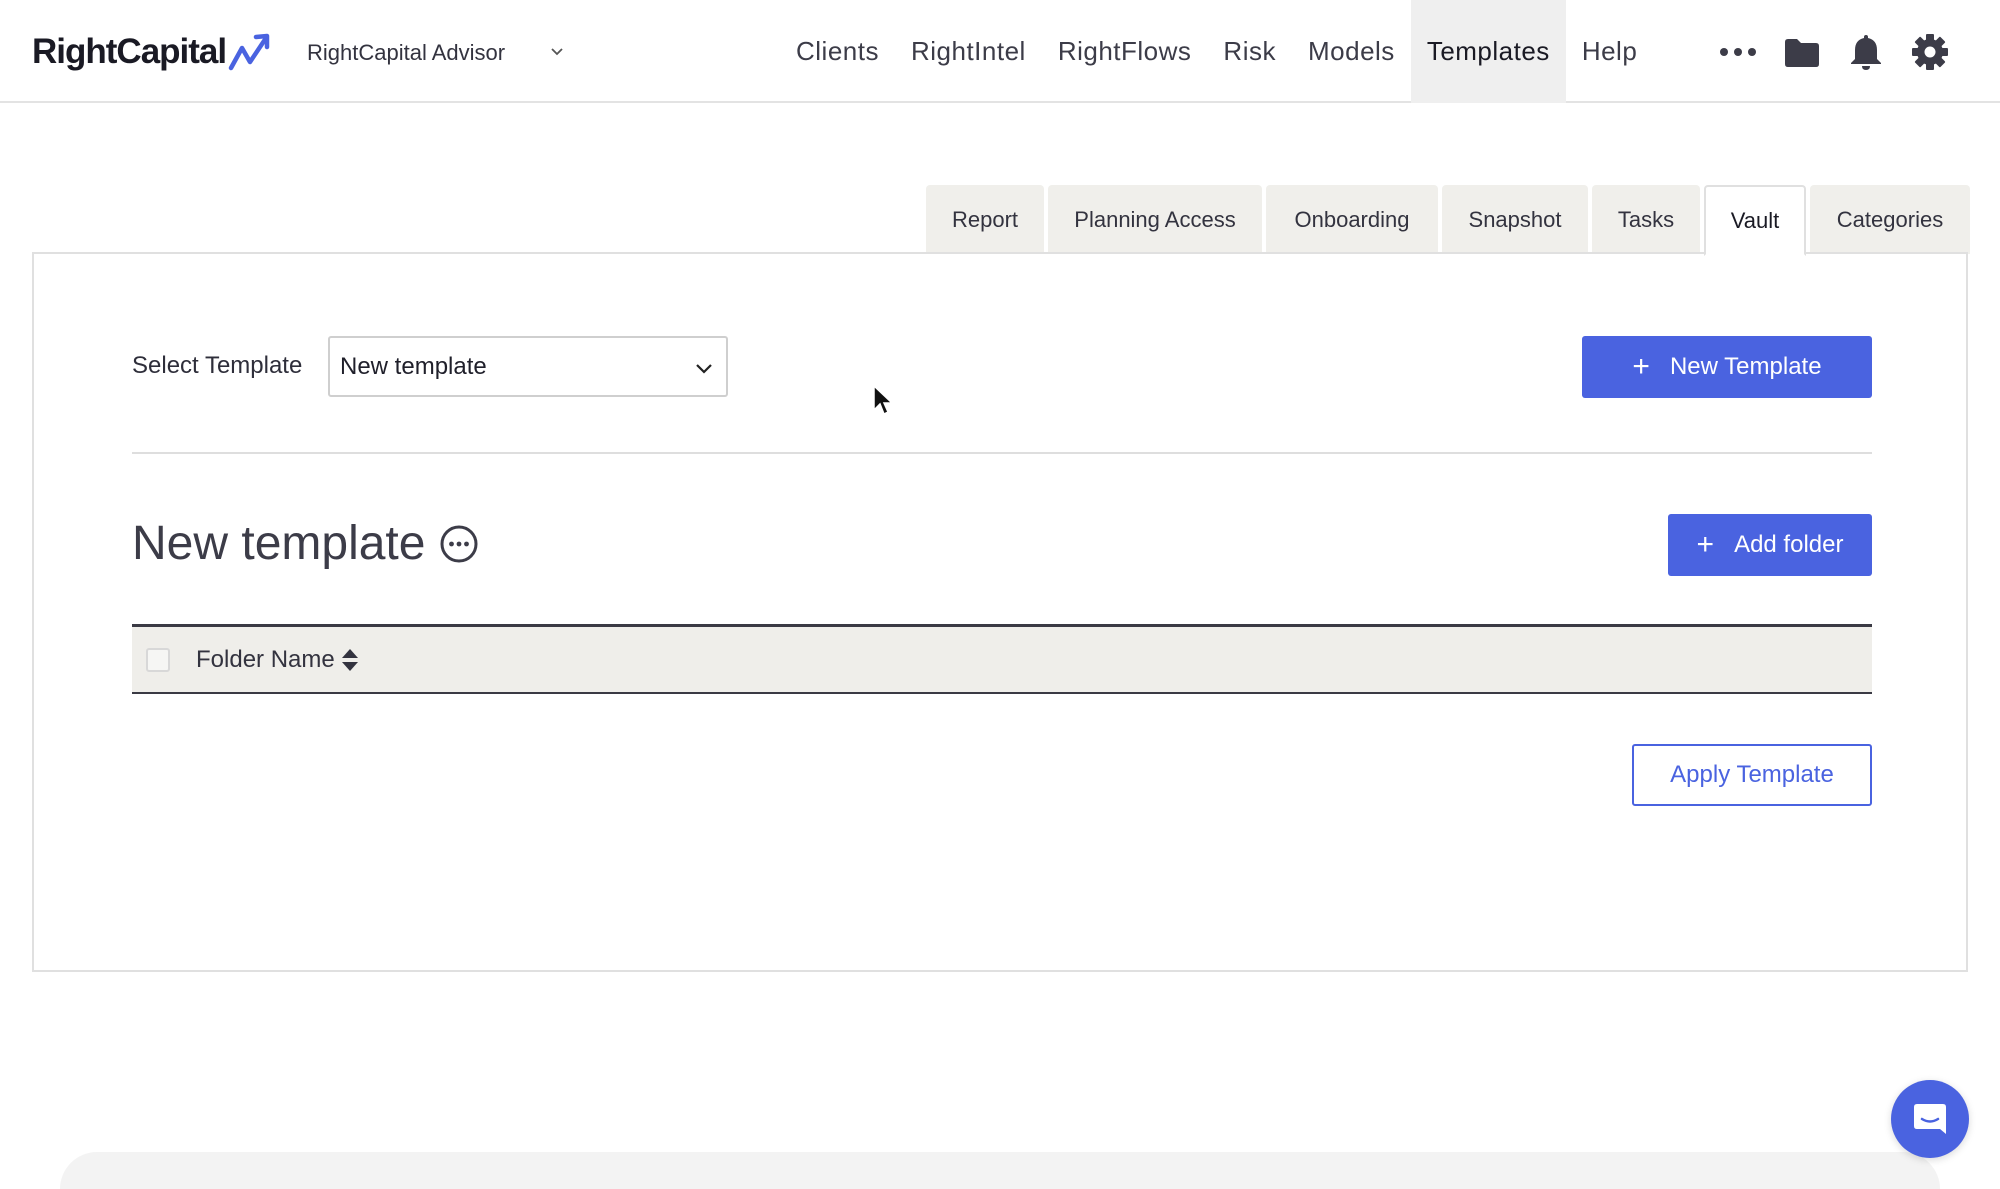 The height and width of the screenshot is (1189, 2000). I want to click on select-template-label: Select Template, so click(217, 365).